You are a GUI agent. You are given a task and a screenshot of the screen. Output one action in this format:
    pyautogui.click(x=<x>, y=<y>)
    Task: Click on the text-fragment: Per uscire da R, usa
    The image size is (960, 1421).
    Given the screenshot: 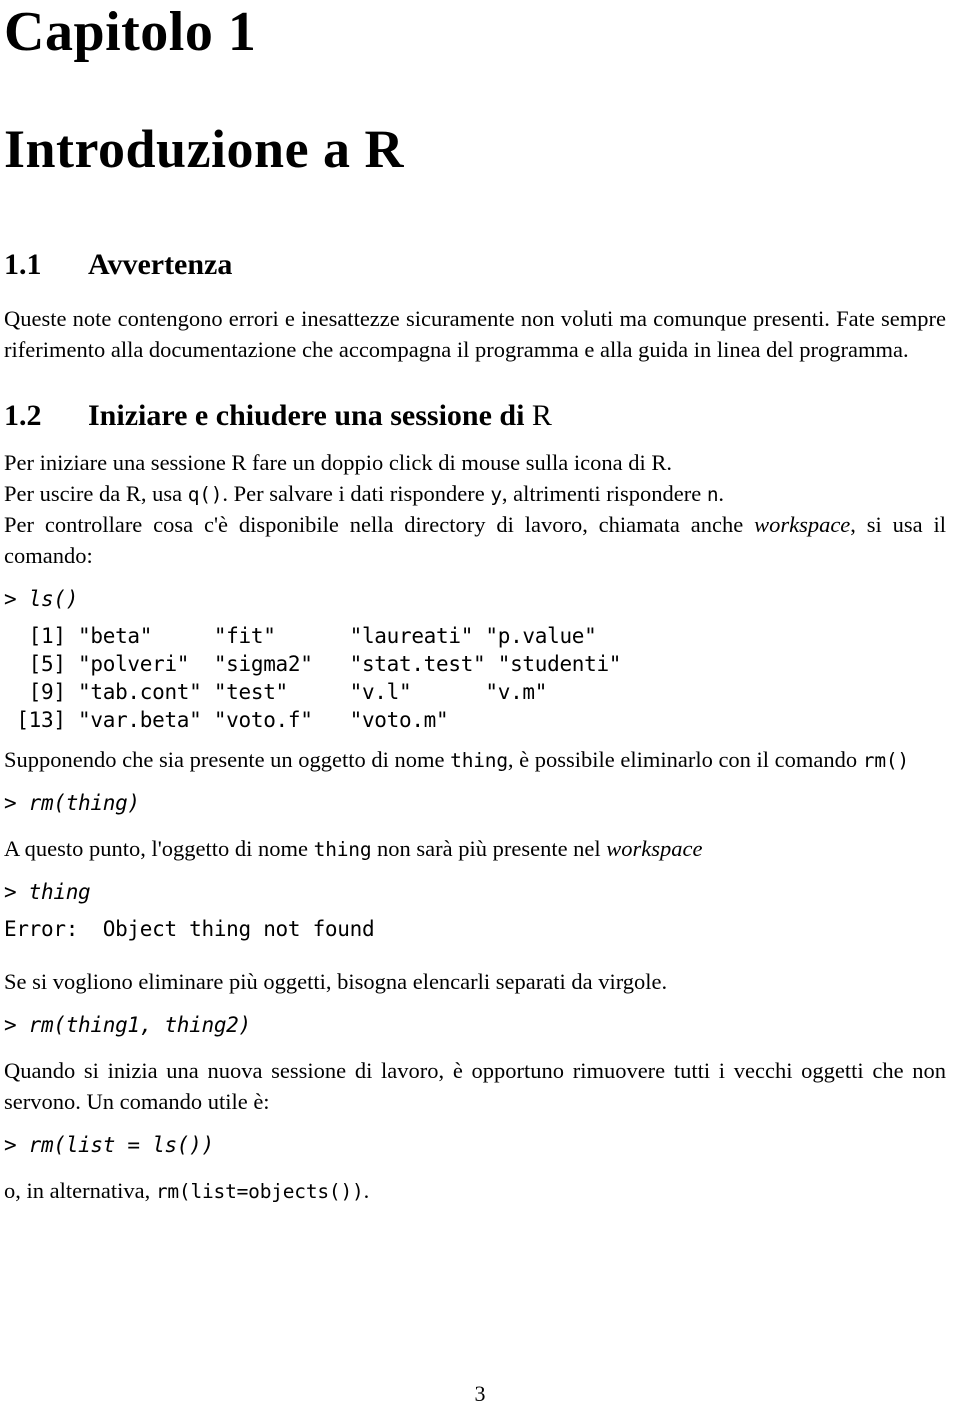 What is the action you would take?
    pyautogui.click(x=93, y=494)
    